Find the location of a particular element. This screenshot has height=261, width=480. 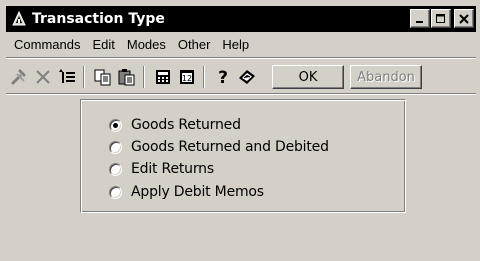

menu-other: Other is located at coordinates (194, 45).